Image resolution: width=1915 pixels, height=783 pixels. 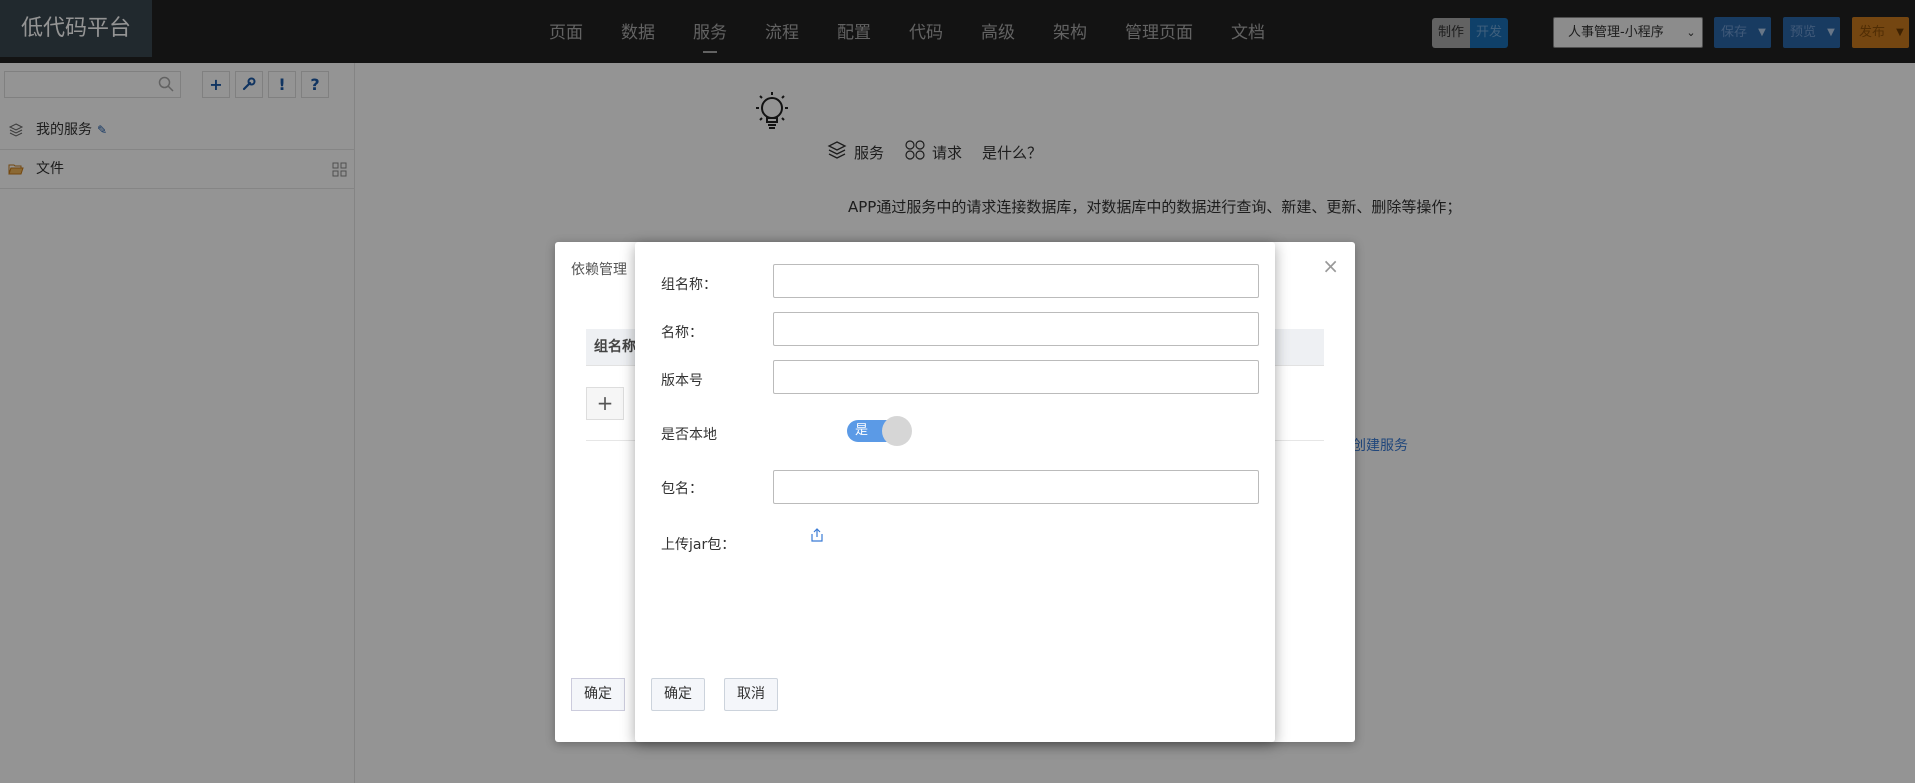 I want to click on dependency-ok-button: 确定, so click(x=598, y=694).